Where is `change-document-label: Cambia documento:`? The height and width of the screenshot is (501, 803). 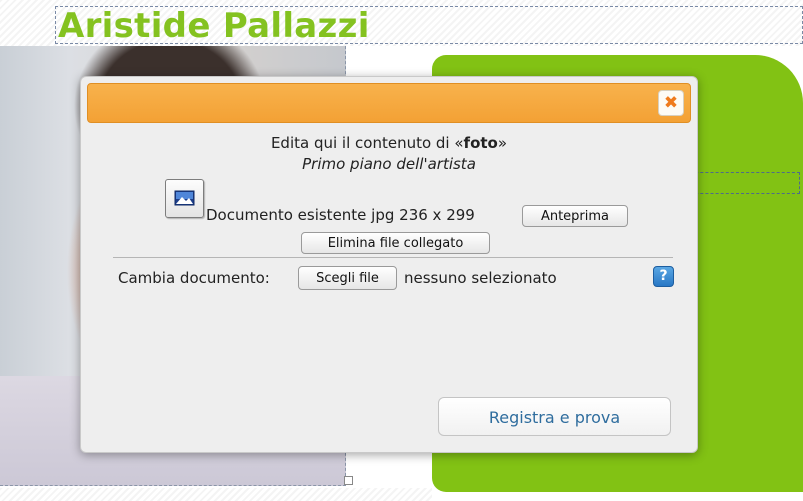
change-document-label: Cambia documento: is located at coordinates (194, 278).